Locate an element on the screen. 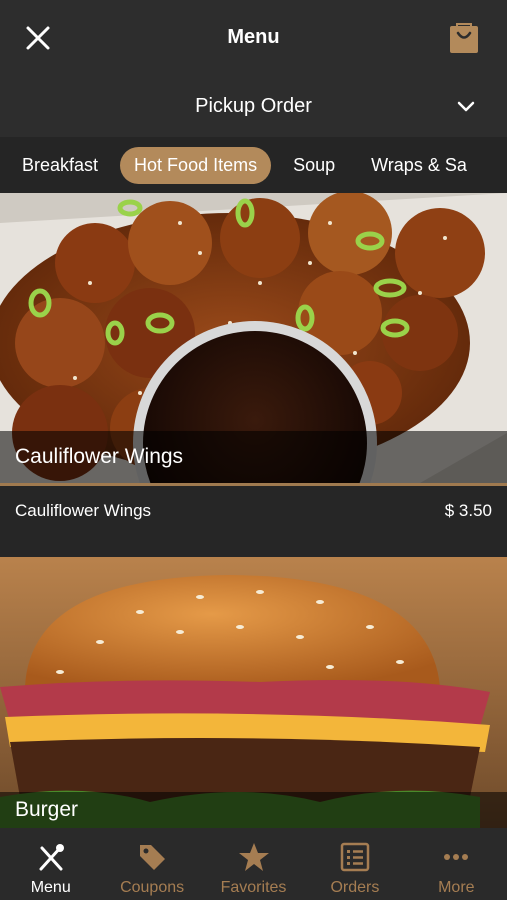 This screenshot has height=900, width=507. more-dots-icon is located at coordinates (456, 857).